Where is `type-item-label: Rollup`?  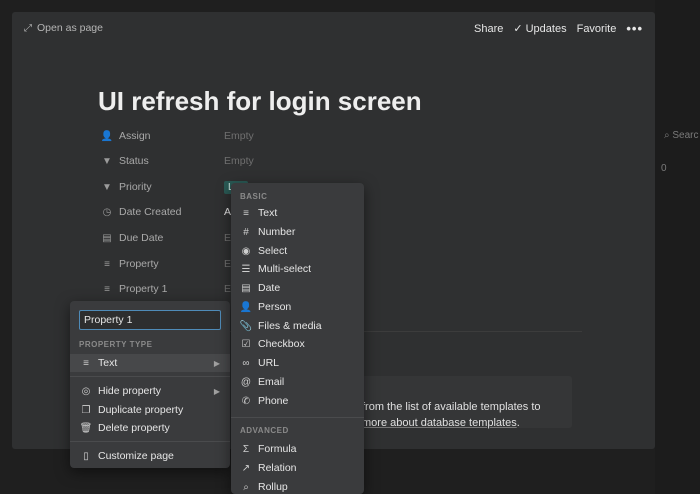
type-item-label: Rollup is located at coordinates (273, 487).